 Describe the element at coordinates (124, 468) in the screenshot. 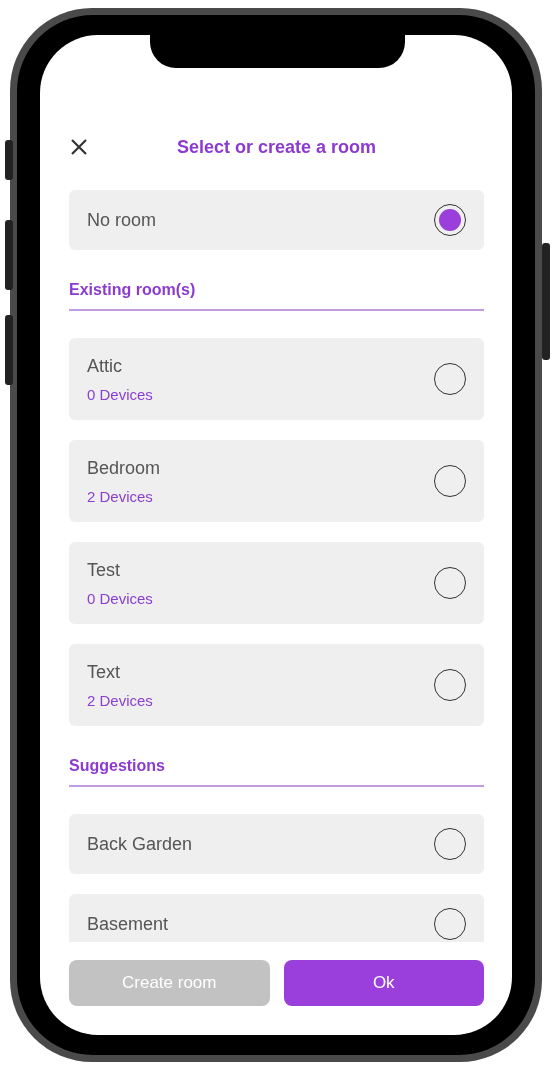

I see `room-name: Bedroom` at that location.